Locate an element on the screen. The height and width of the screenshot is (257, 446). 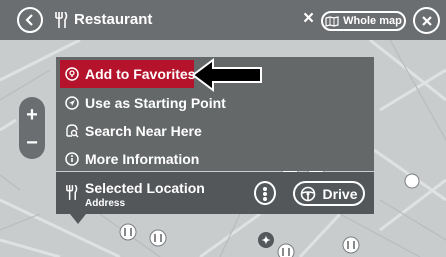
back-button is located at coordinates (30, 20).